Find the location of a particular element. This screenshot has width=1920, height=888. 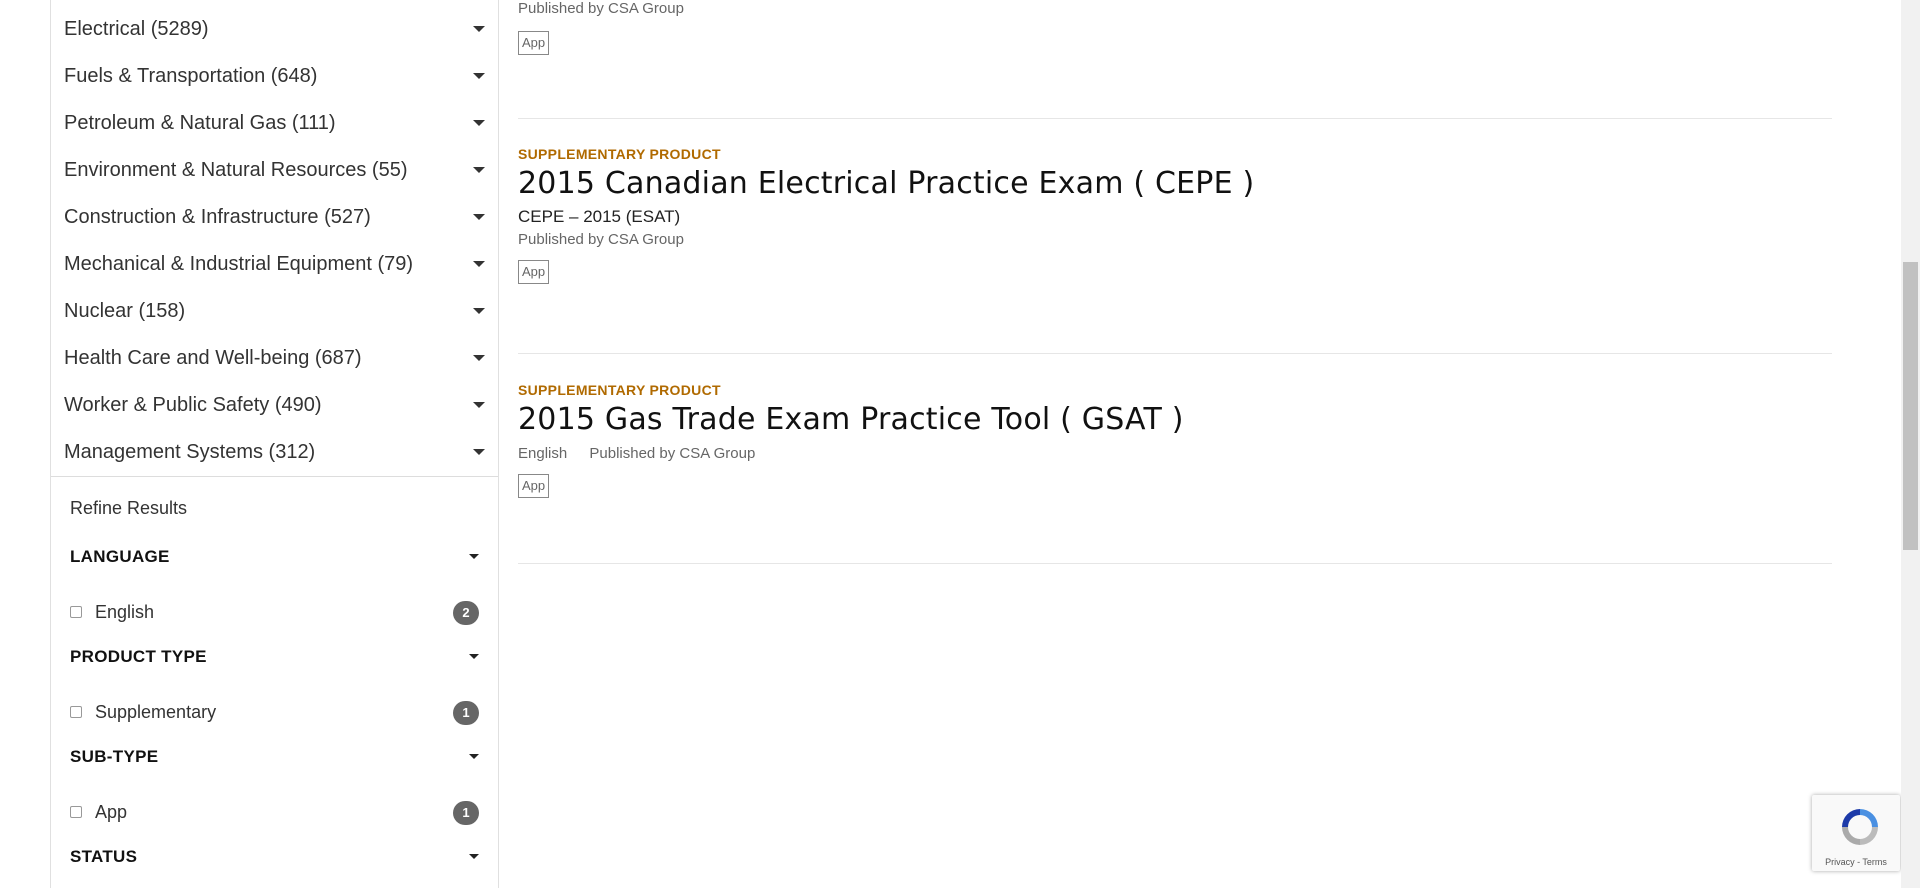

category-label: Management Systems (312) is located at coordinates (190, 452).